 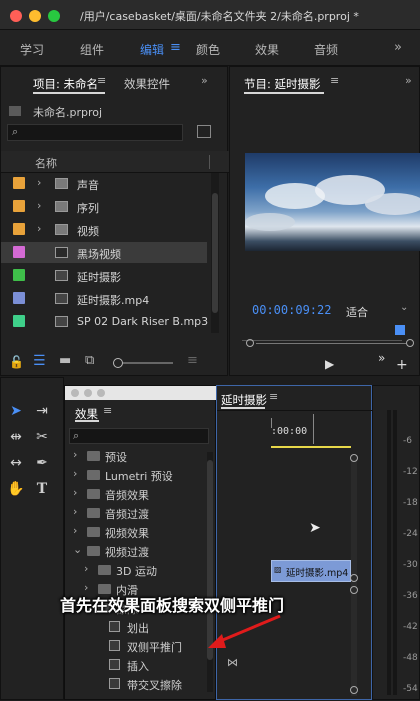 What do you see at coordinates (354, 578) in the screenshot?
I see `scroll-handle-mid` at bounding box center [354, 578].